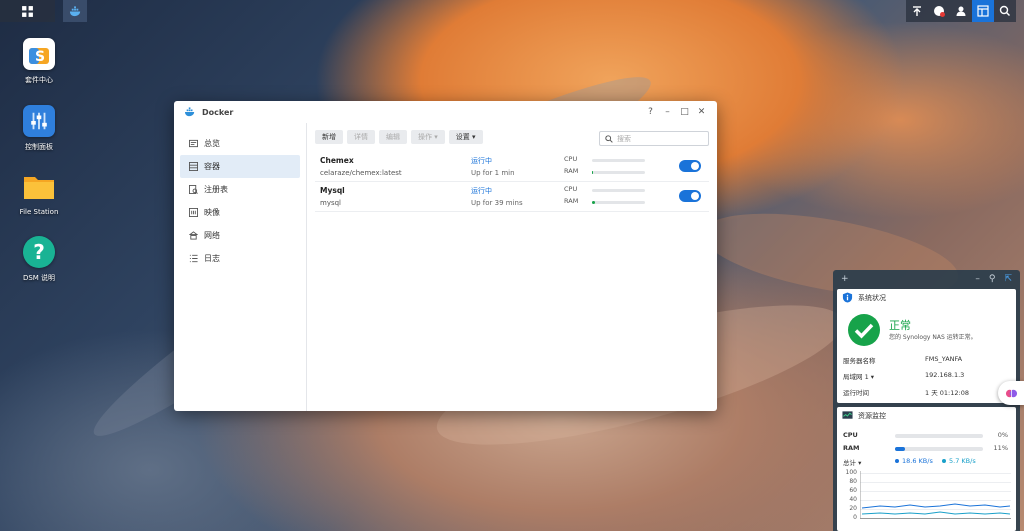 This screenshot has height=531, width=1024. I want to click on upload-speed: 18.6 KB/s, so click(914, 461).